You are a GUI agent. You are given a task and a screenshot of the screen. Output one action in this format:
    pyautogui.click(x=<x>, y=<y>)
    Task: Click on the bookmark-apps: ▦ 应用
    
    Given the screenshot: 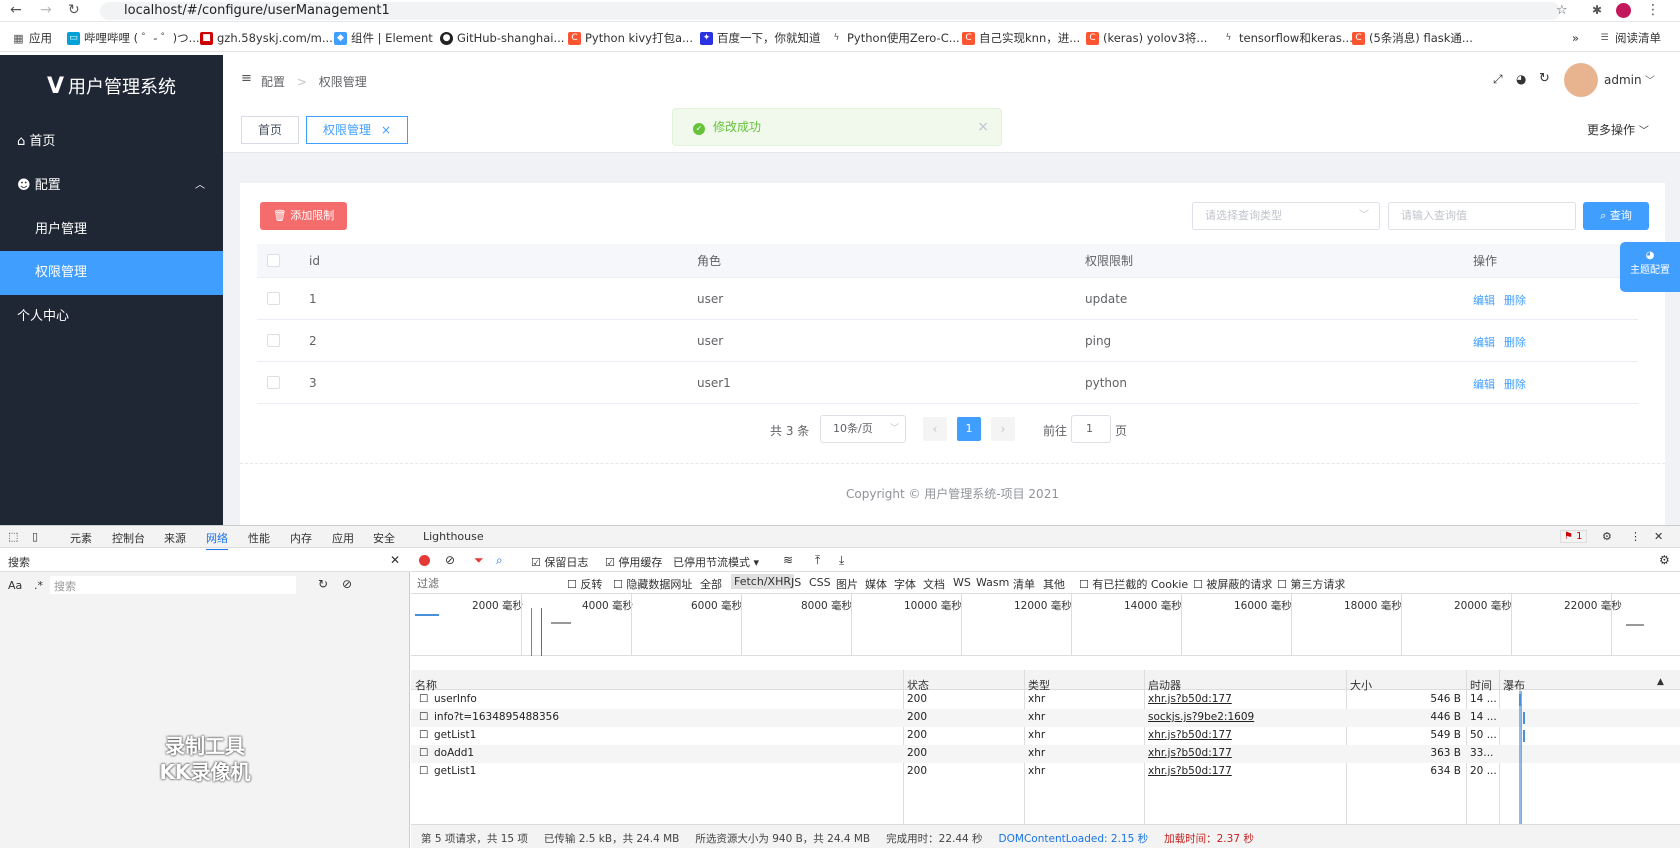 What is the action you would take?
    pyautogui.click(x=32, y=38)
    